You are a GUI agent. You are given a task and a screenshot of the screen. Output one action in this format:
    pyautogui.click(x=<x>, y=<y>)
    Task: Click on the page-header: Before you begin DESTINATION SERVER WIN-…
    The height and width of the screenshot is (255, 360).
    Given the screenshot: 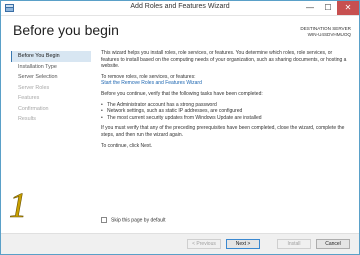 What is the action you would take?
    pyautogui.click(x=180, y=32)
    